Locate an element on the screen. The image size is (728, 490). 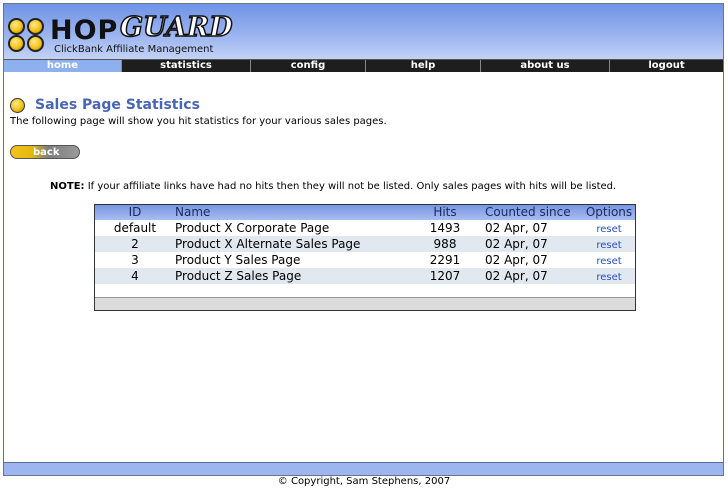
header-hits: Hits is located at coordinates (445, 212).